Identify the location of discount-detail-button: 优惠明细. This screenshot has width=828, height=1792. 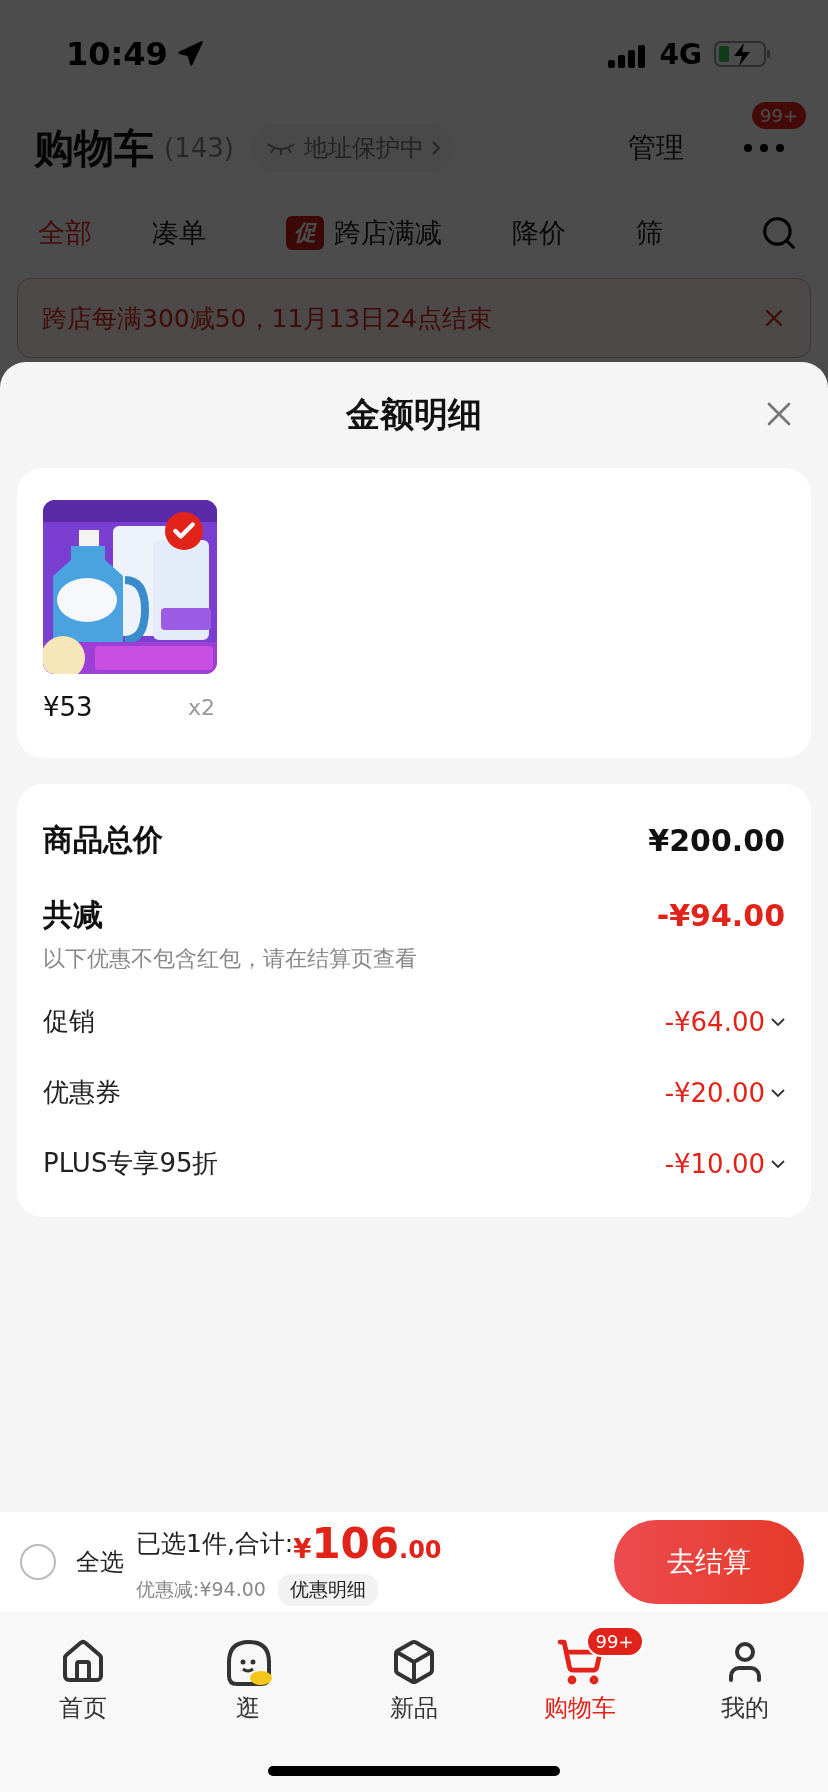
(327, 1589).